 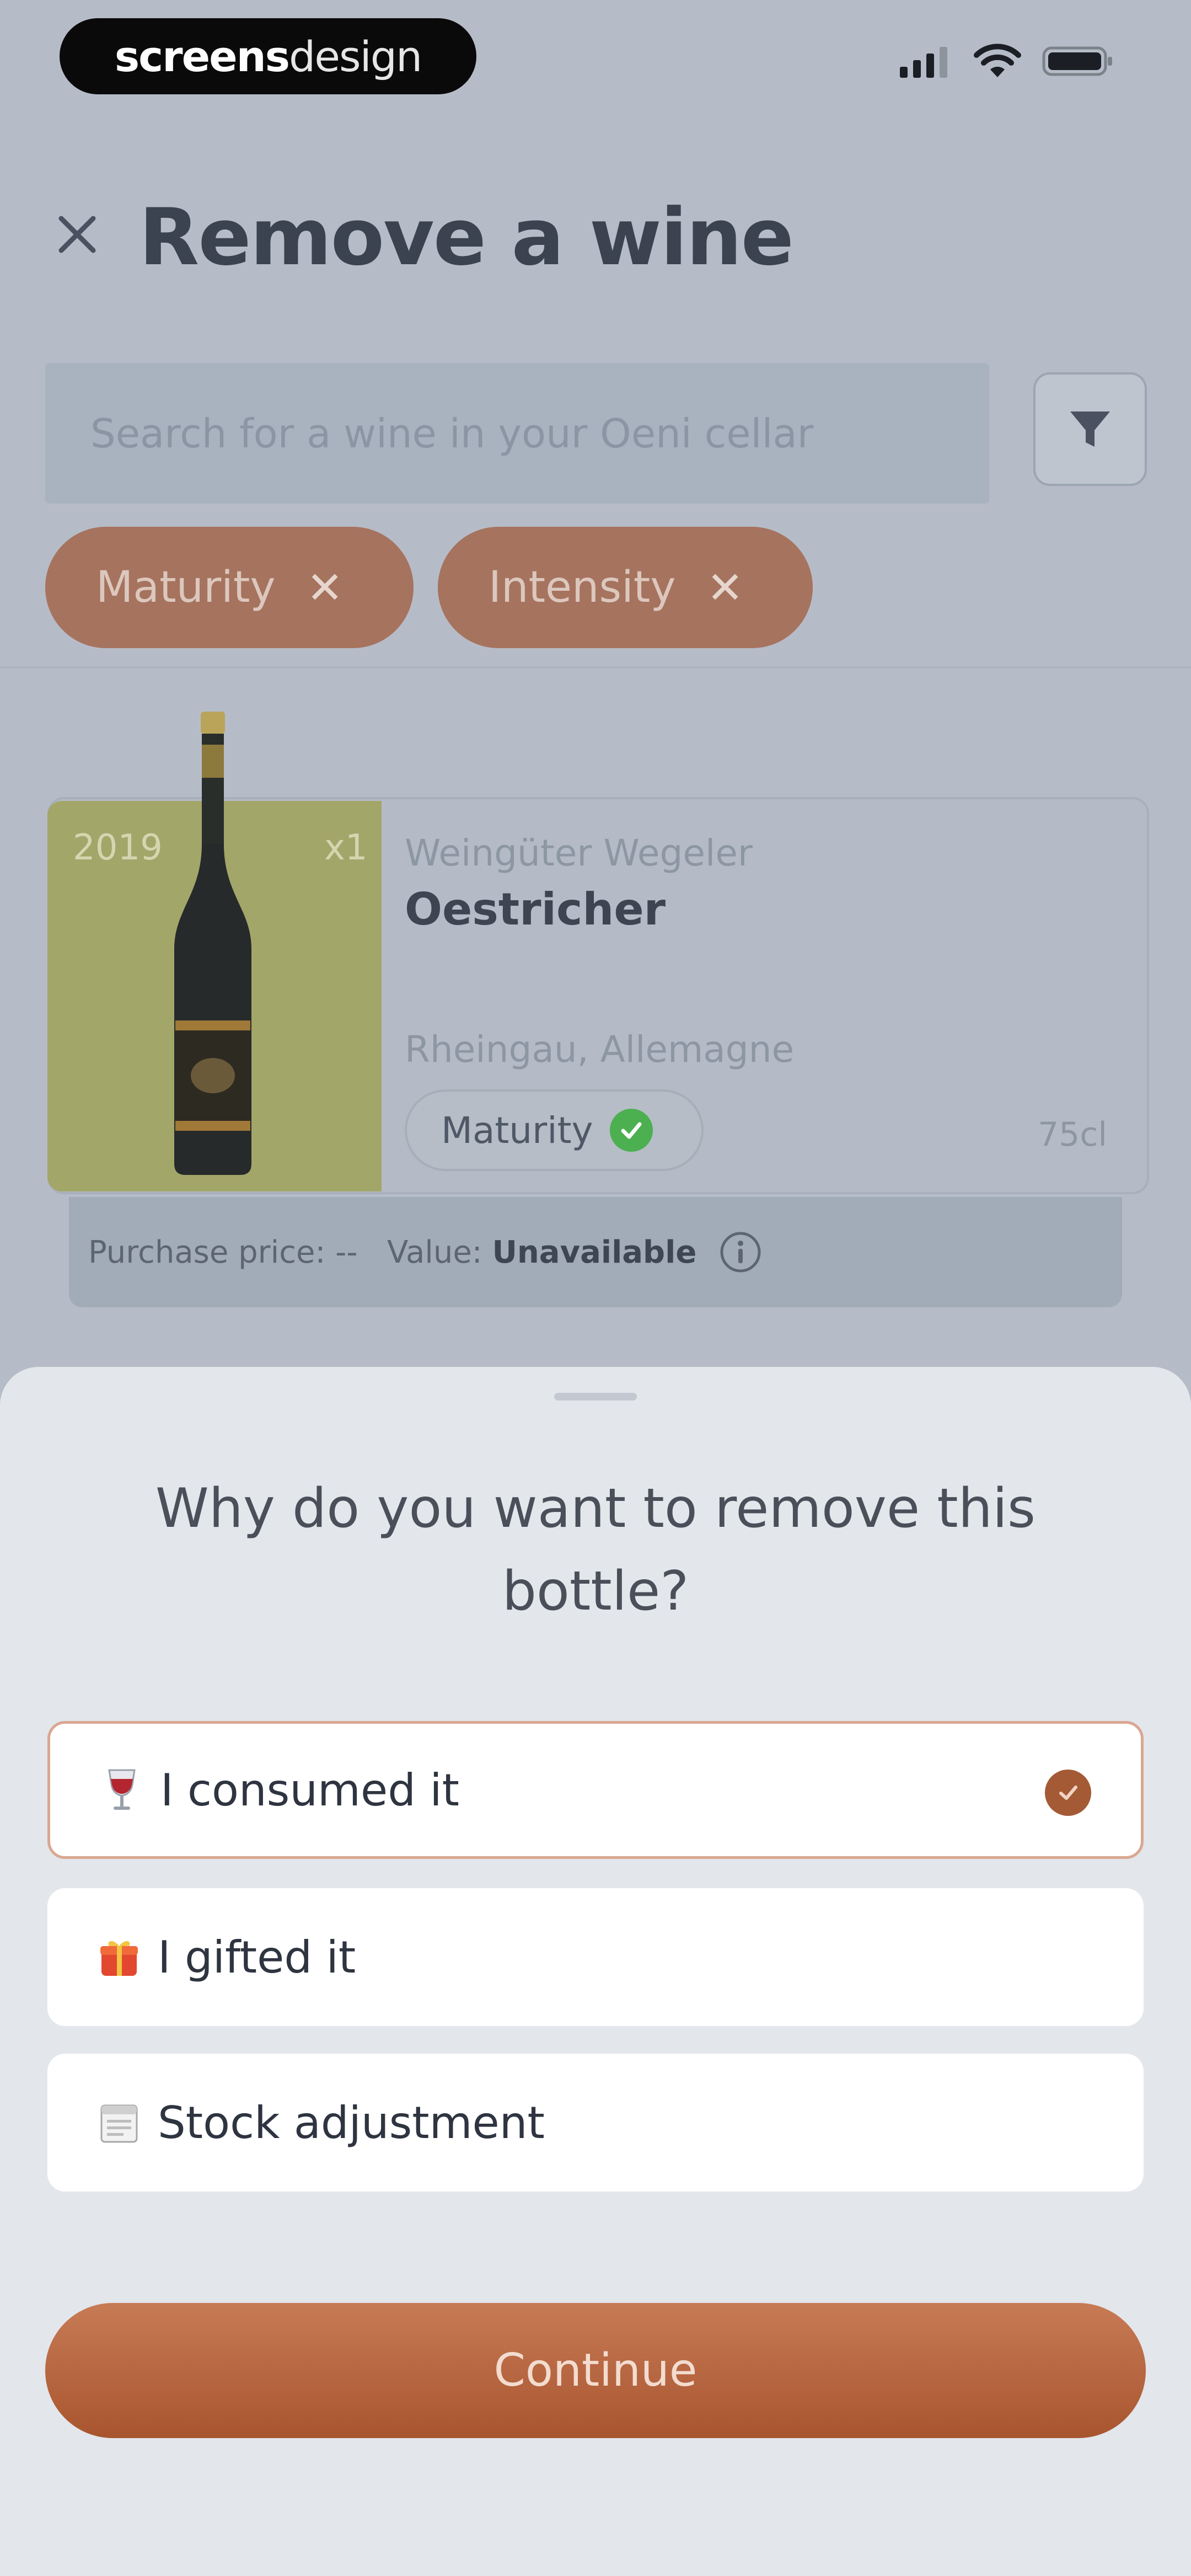 What do you see at coordinates (595, 2123) in the screenshot?
I see `option-stock-adjustment: Stock adjustment` at bounding box center [595, 2123].